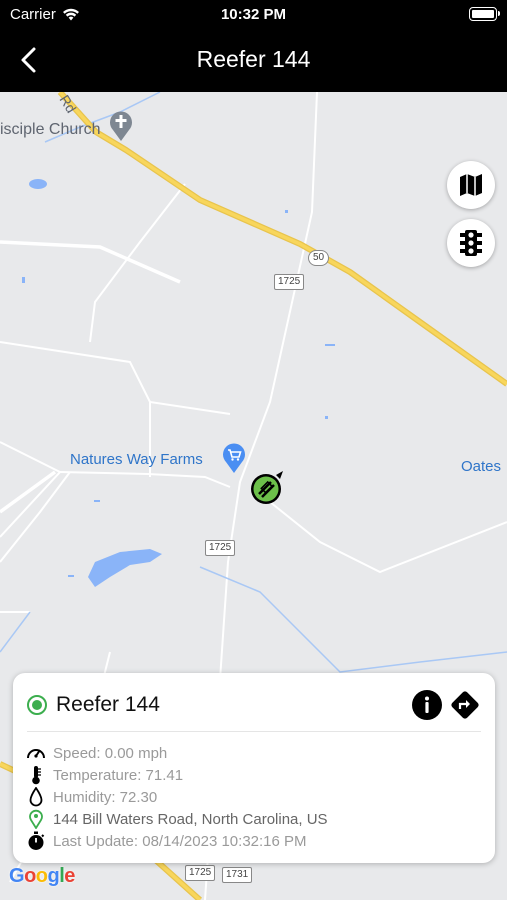 The image size is (507, 900). I want to click on traffic-light-icon, so click(471, 243).